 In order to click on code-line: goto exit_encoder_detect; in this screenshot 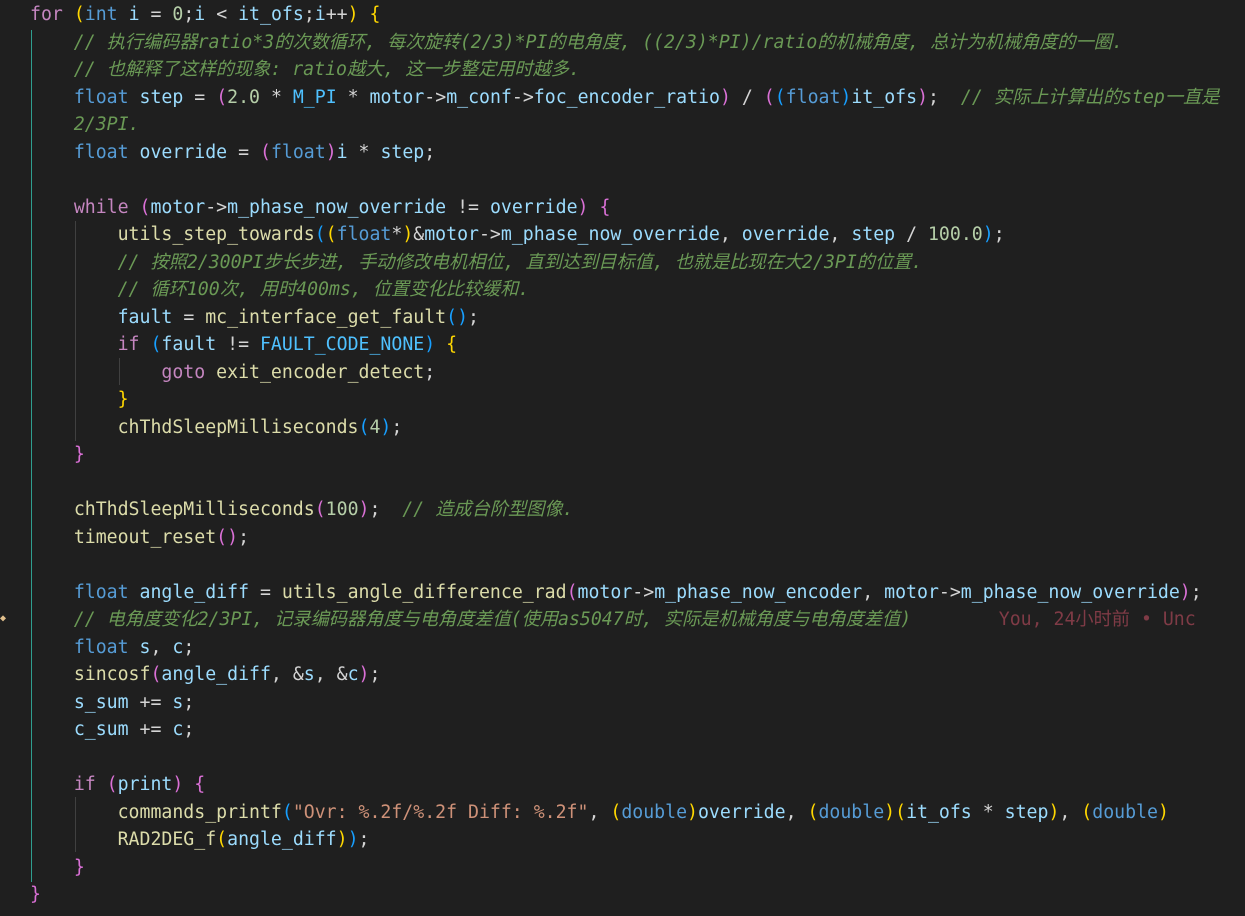, I will do `click(232, 372)`.